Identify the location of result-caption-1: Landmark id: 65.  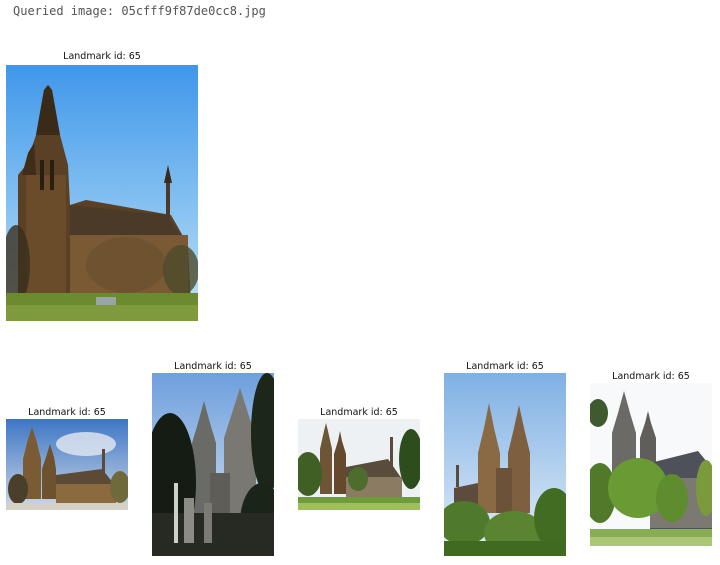
(102, 56).